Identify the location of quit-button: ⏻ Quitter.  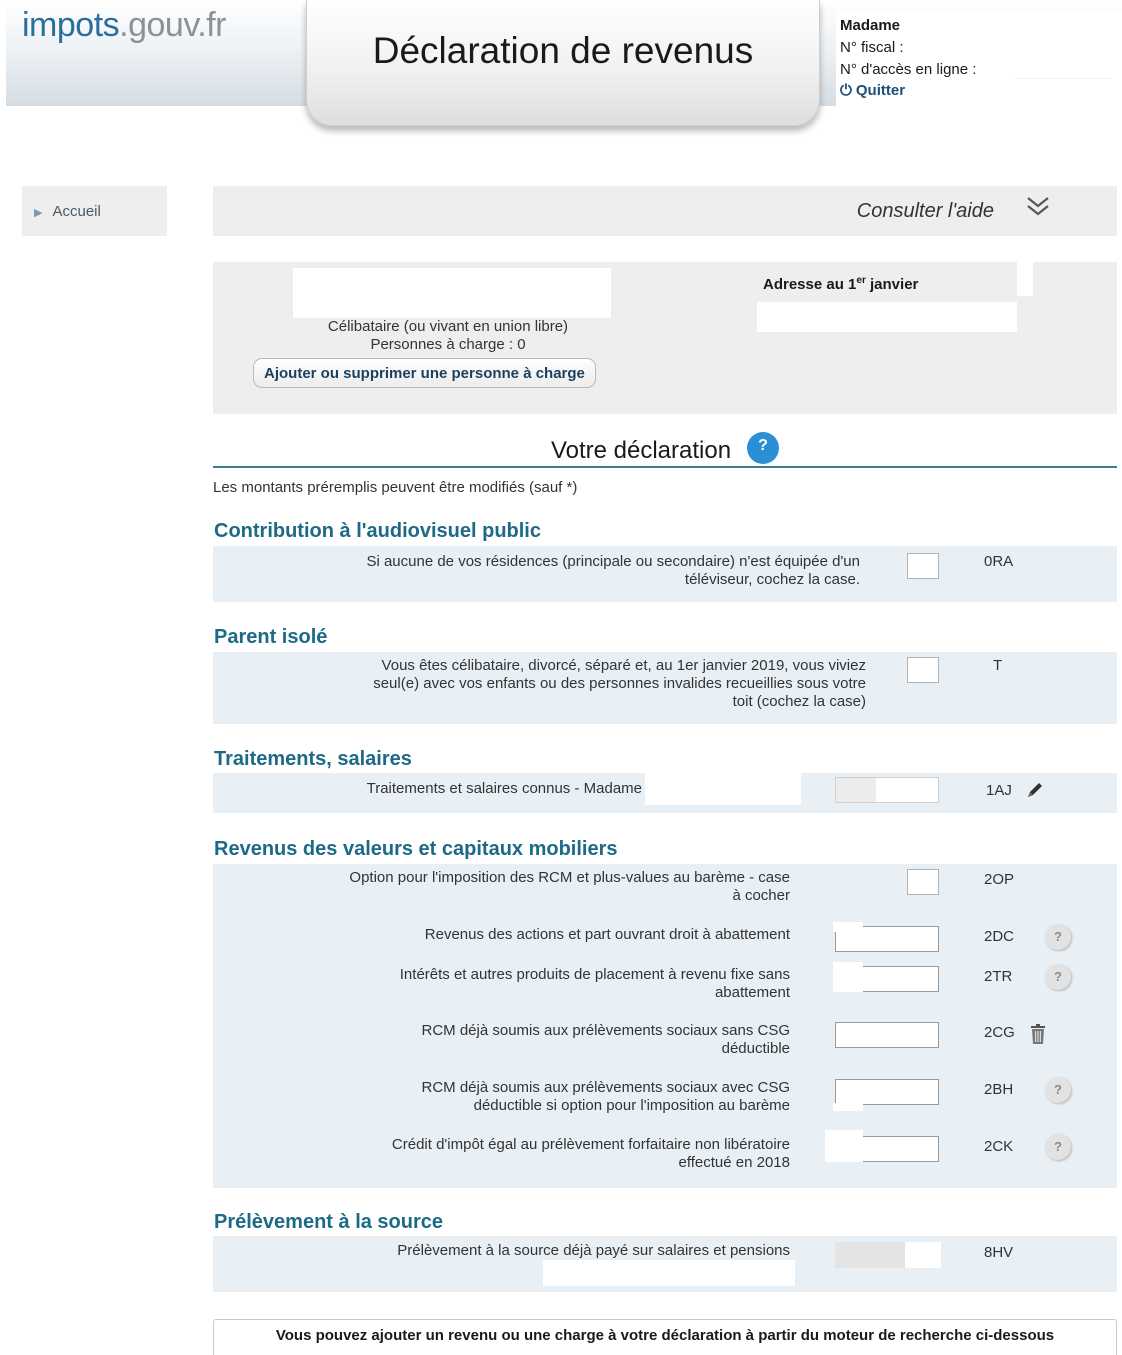
(872, 90).